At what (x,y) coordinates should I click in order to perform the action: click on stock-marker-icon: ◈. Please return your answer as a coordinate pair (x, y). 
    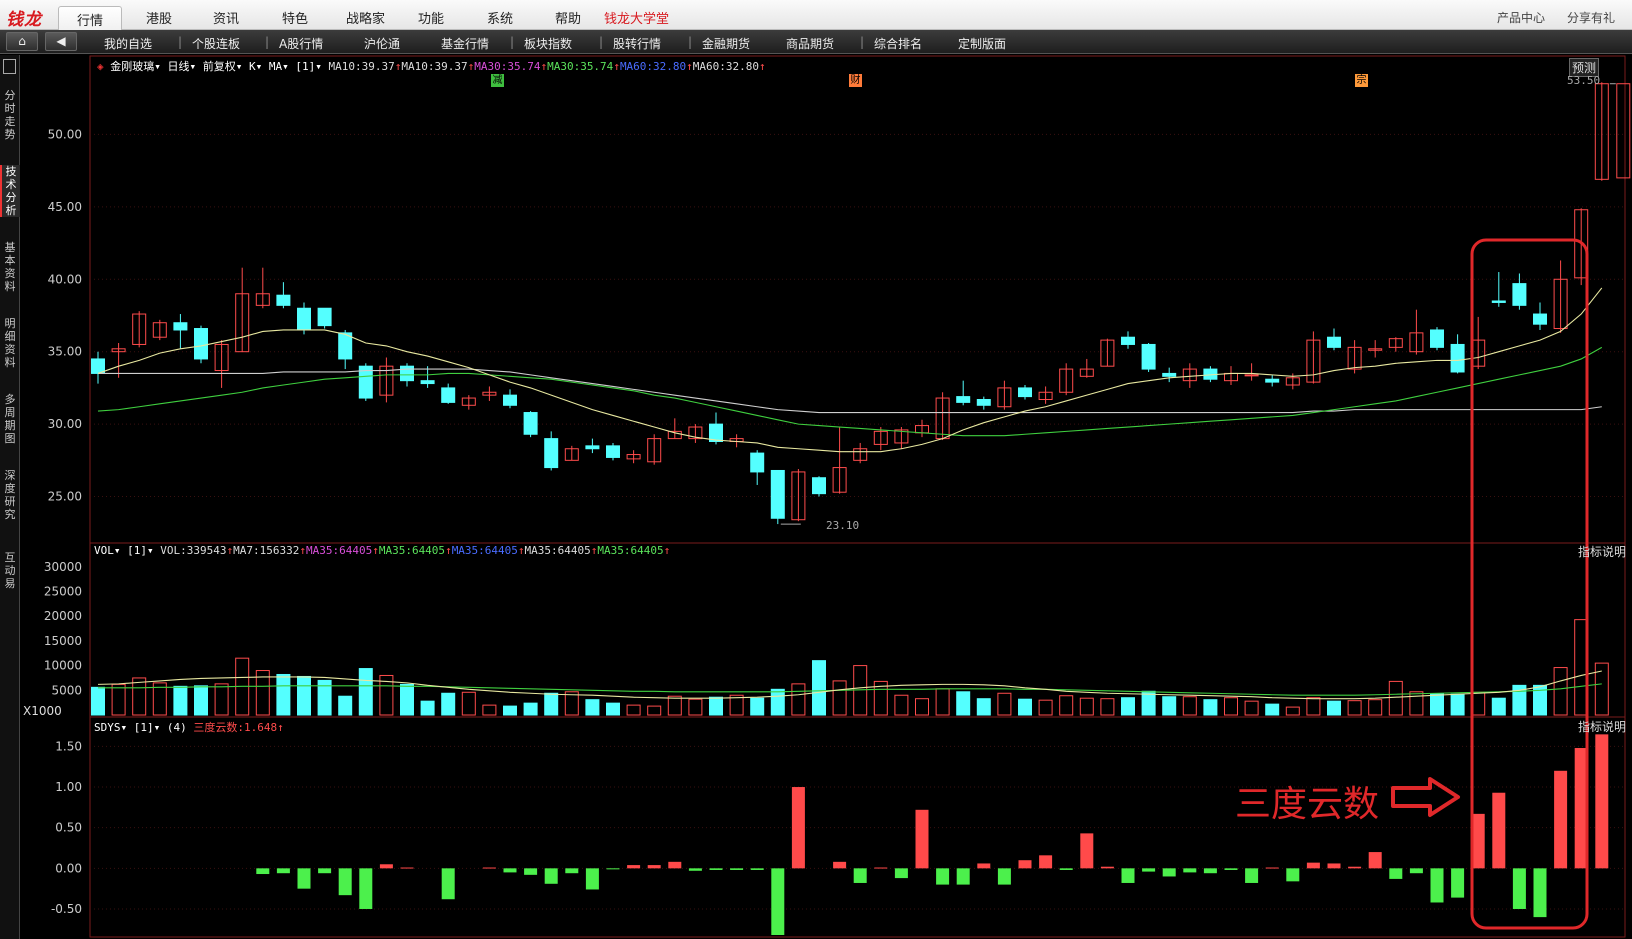
    Looking at the image, I should click on (100, 66).